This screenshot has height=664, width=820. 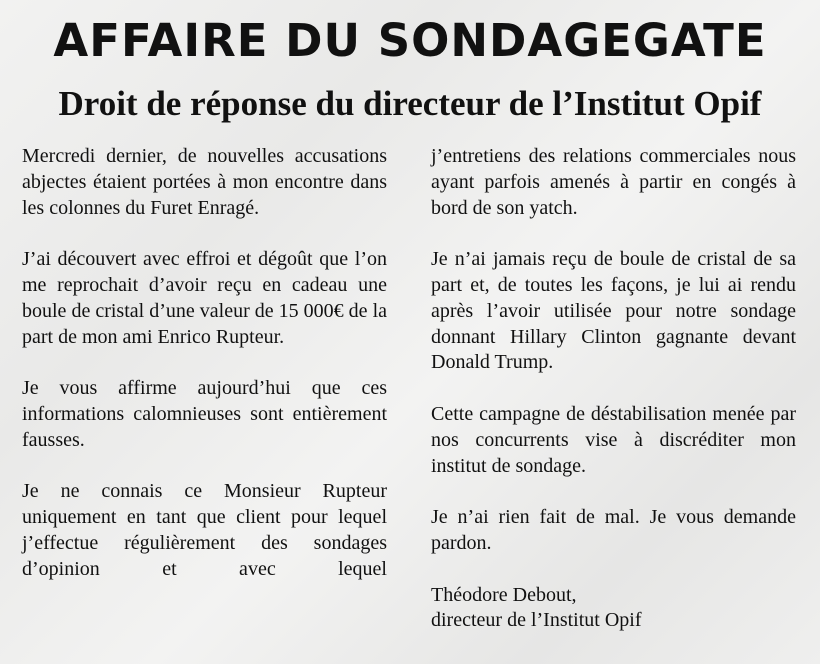 I want to click on signature-name: Théodore Debout,, so click(x=504, y=594).